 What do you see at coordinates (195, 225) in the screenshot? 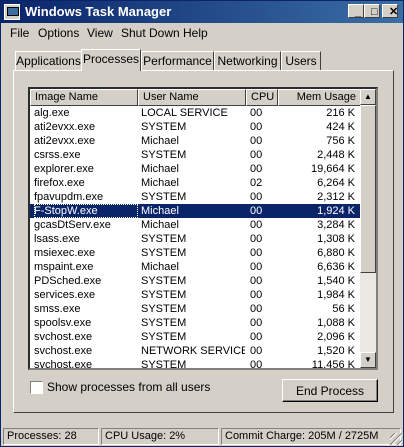
I see `table-row: gcasDtServ.exe Michael 00 3,284 K` at bounding box center [195, 225].